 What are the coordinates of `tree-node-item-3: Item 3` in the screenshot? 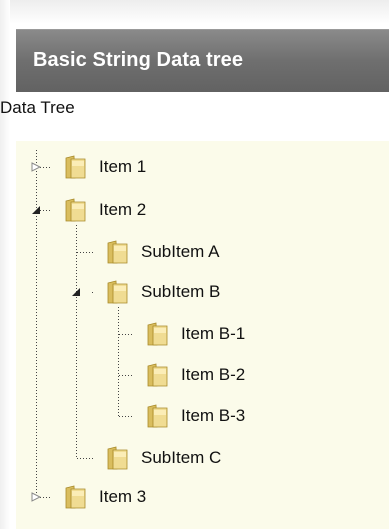 It's located at (104, 497).